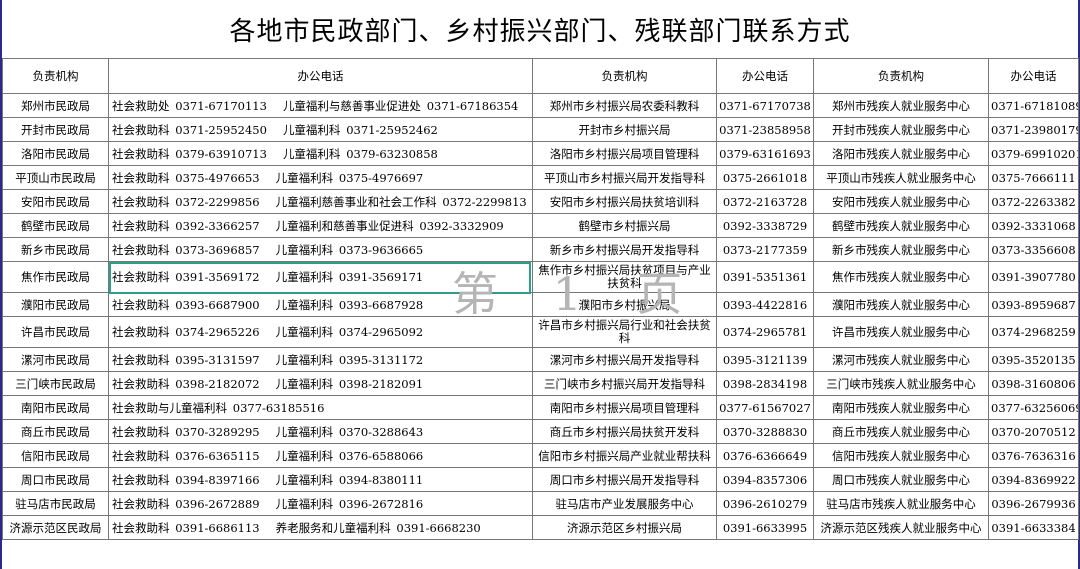  I want to click on rural-phone-cell: 0376-6366649, so click(765, 455).